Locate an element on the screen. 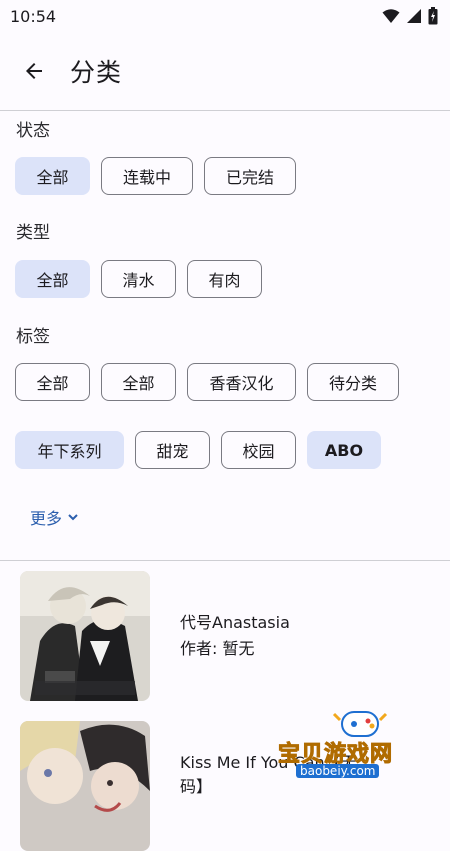 The height and width of the screenshot is (851, 450). more-button: 更多 is located at coordinates (54, 517).